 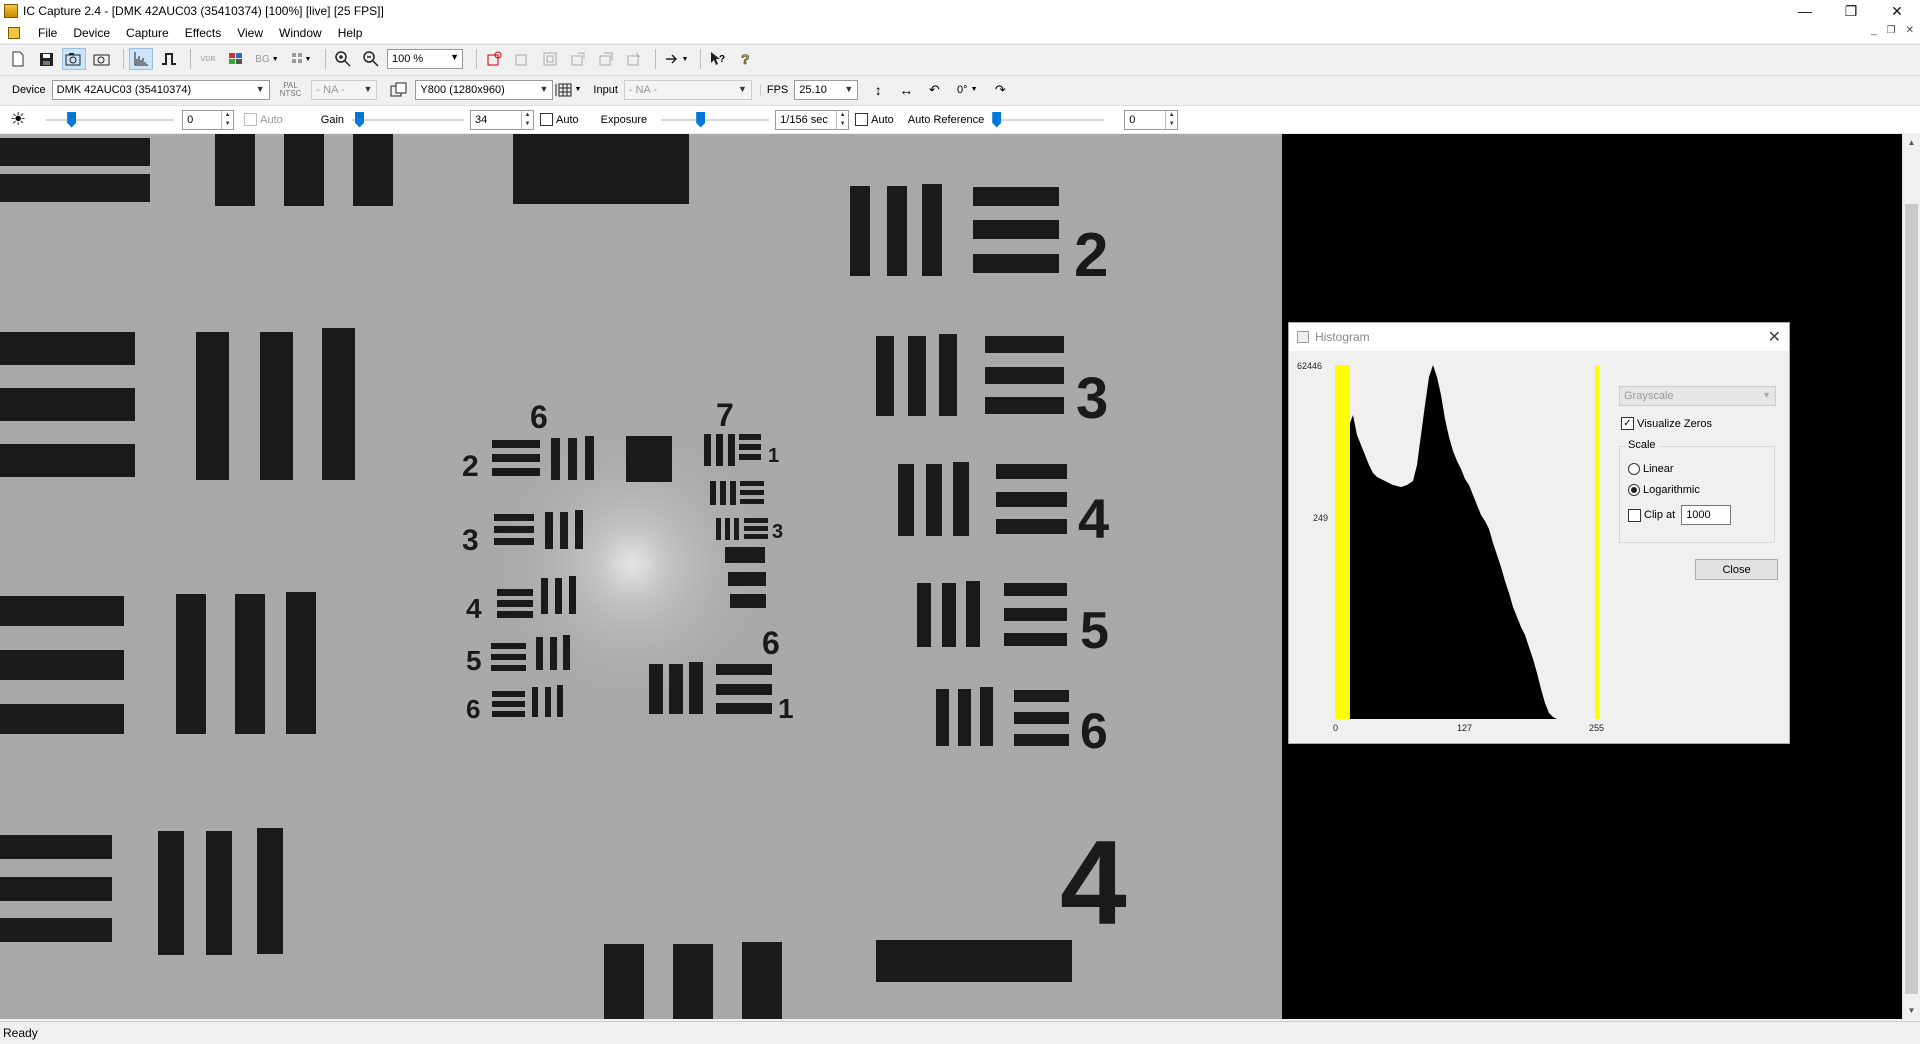 I want to click on device-select: DMK 42AUC03 (35410374) ▼, so click(x=160, y=89).